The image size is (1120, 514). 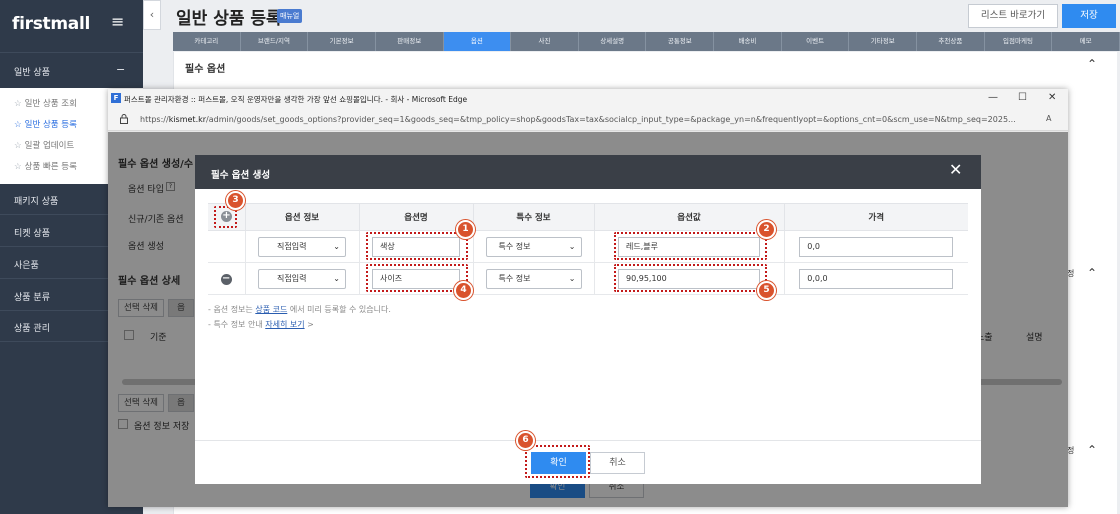 I want to click on sidebar-subitem-label: 상품 빠른 등록, so click(x=50, y=167).